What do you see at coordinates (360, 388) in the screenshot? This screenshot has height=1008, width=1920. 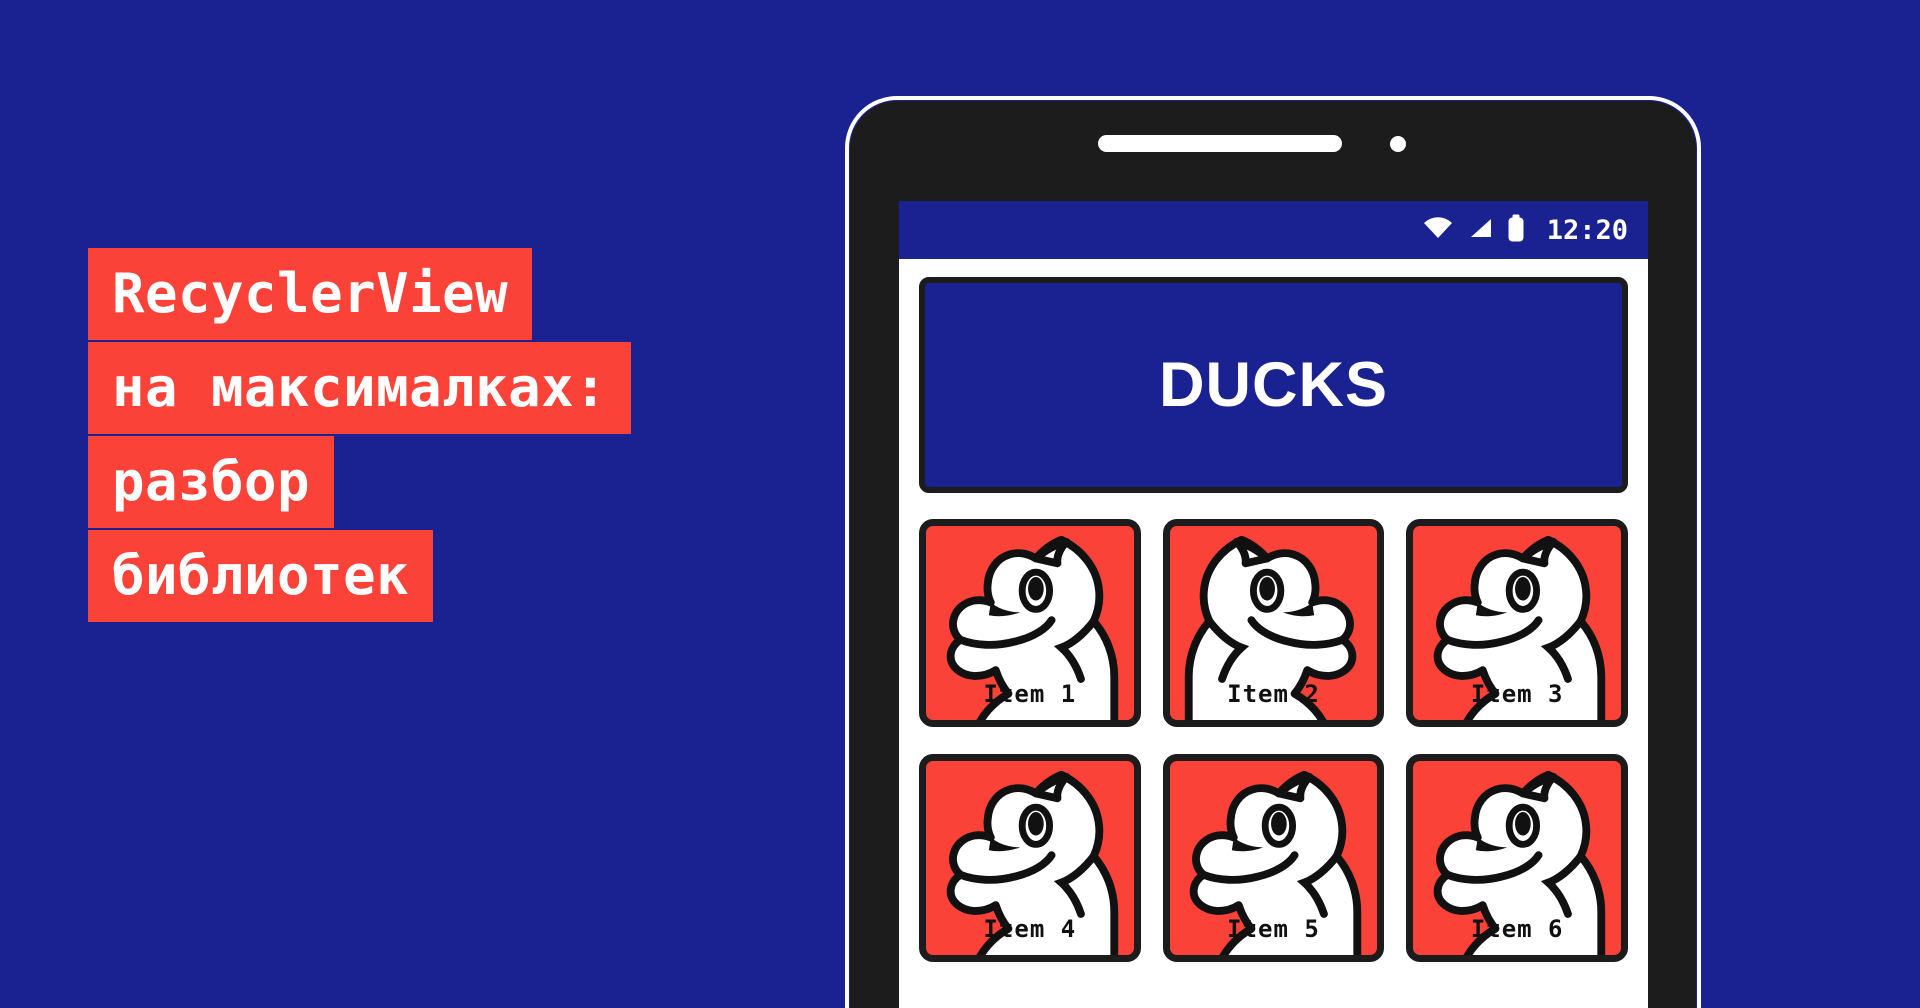 I see `title-line-2: на максималках:` at bounding box center [360, 388].